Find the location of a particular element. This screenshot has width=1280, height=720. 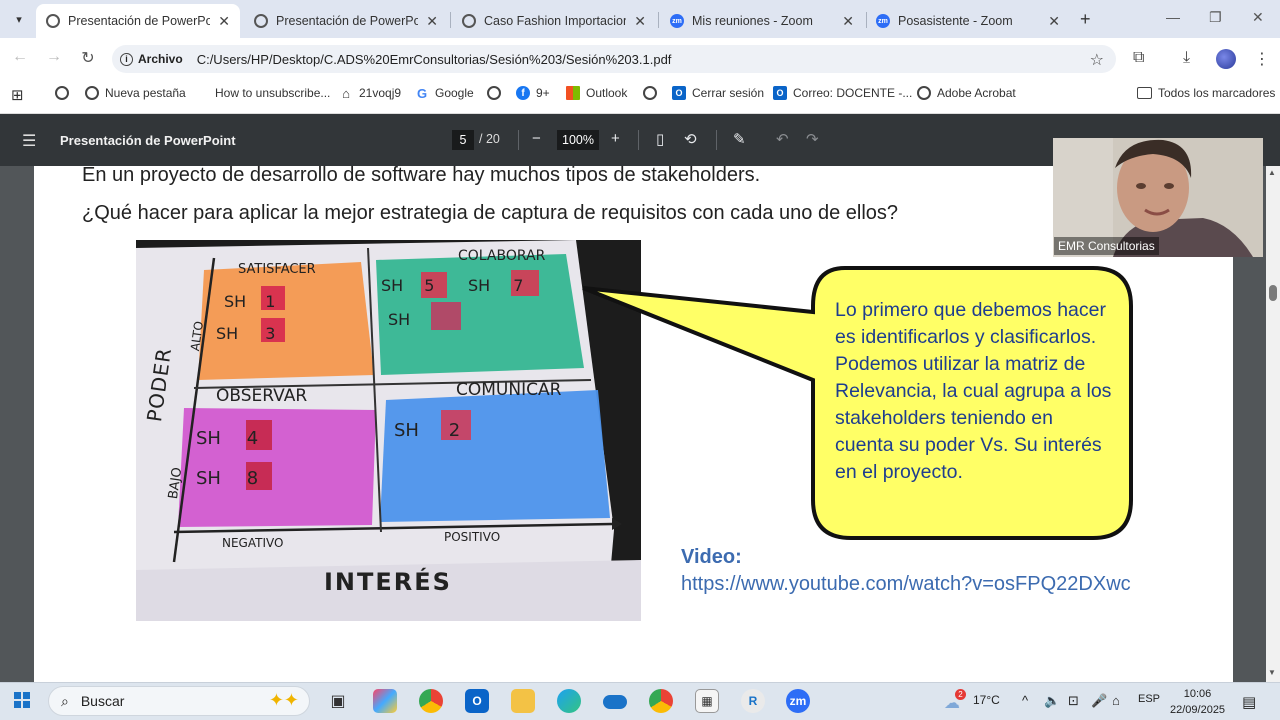

search-placeholder: Buscar is located at coordinates (102, 701).